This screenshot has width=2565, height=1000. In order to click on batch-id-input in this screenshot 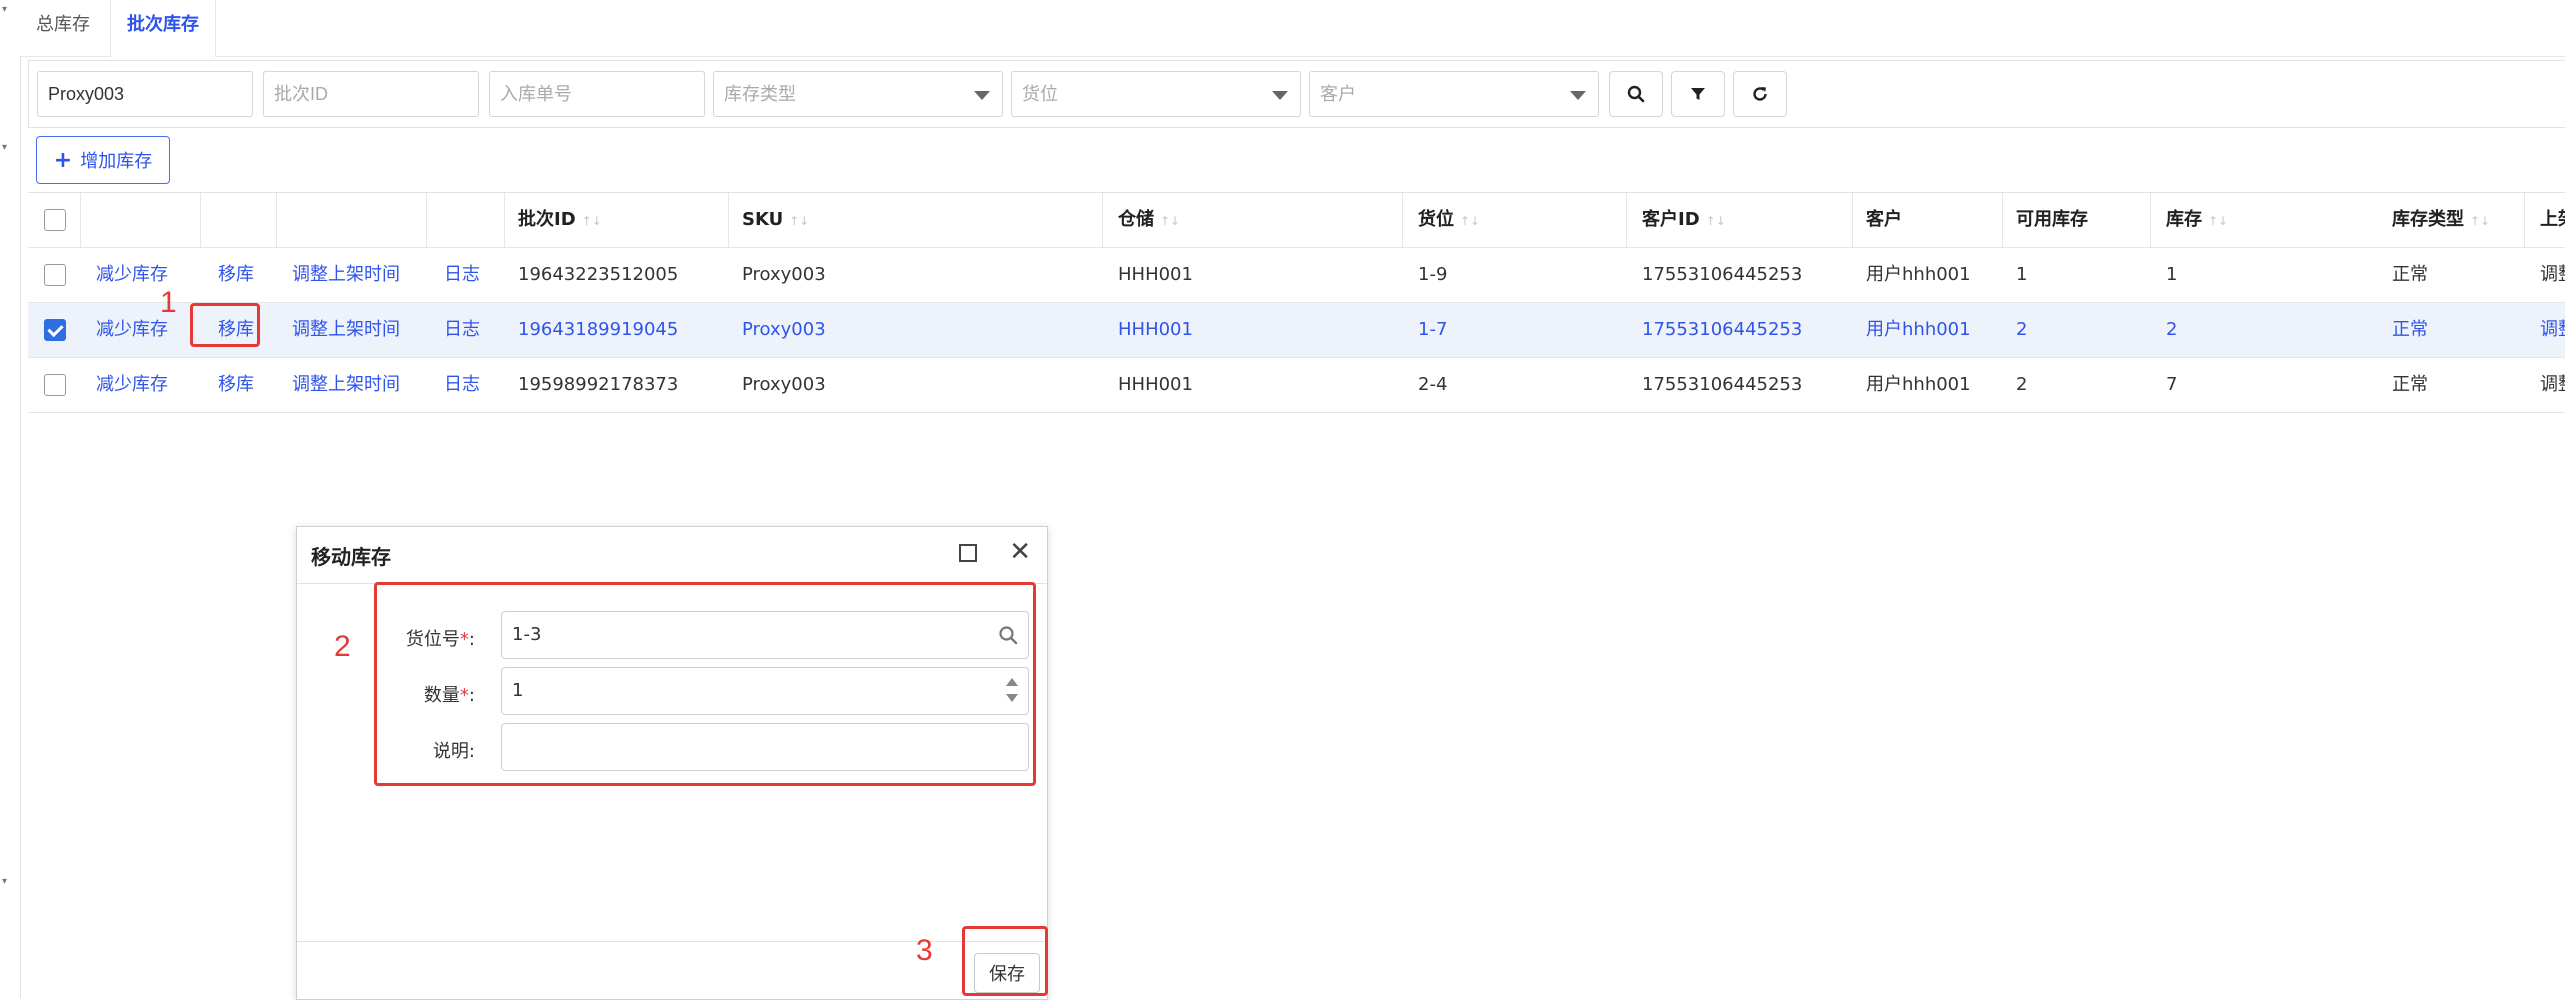, I will do `click(371, 94)`.